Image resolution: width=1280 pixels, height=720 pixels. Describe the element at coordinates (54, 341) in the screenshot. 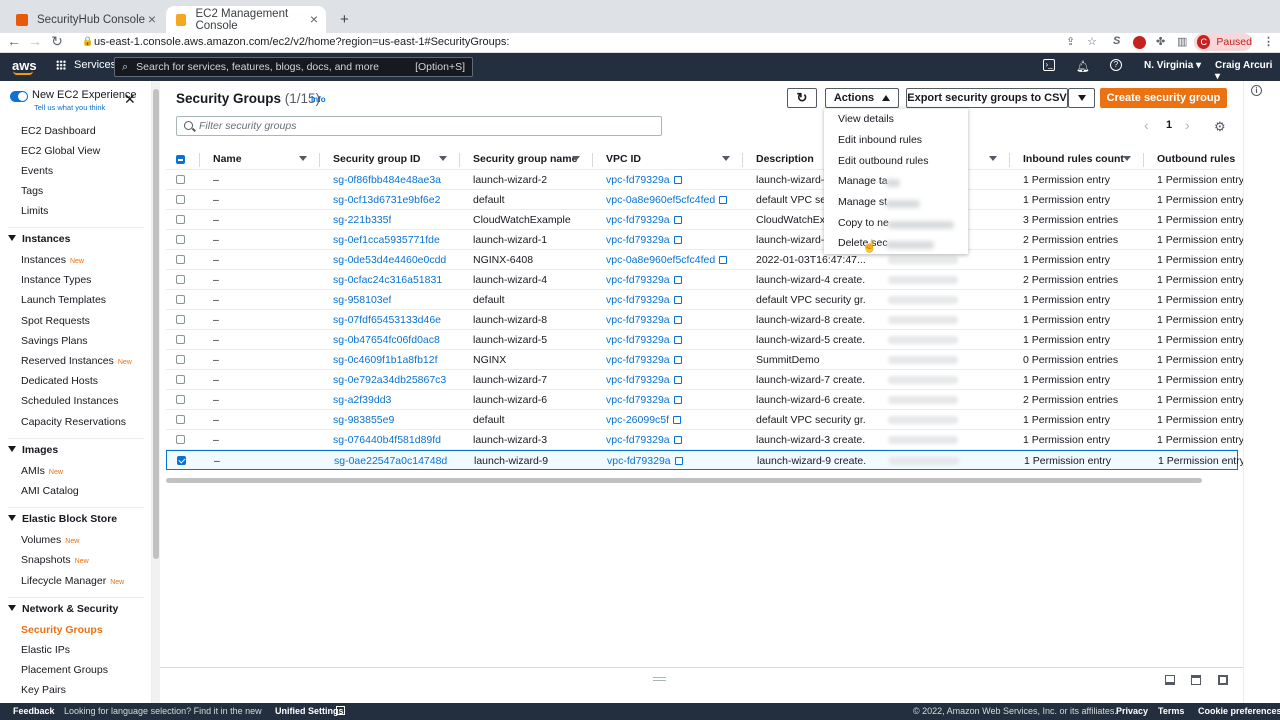

I see `sidebar-item-savings-plans: Savings Plans` at that location.